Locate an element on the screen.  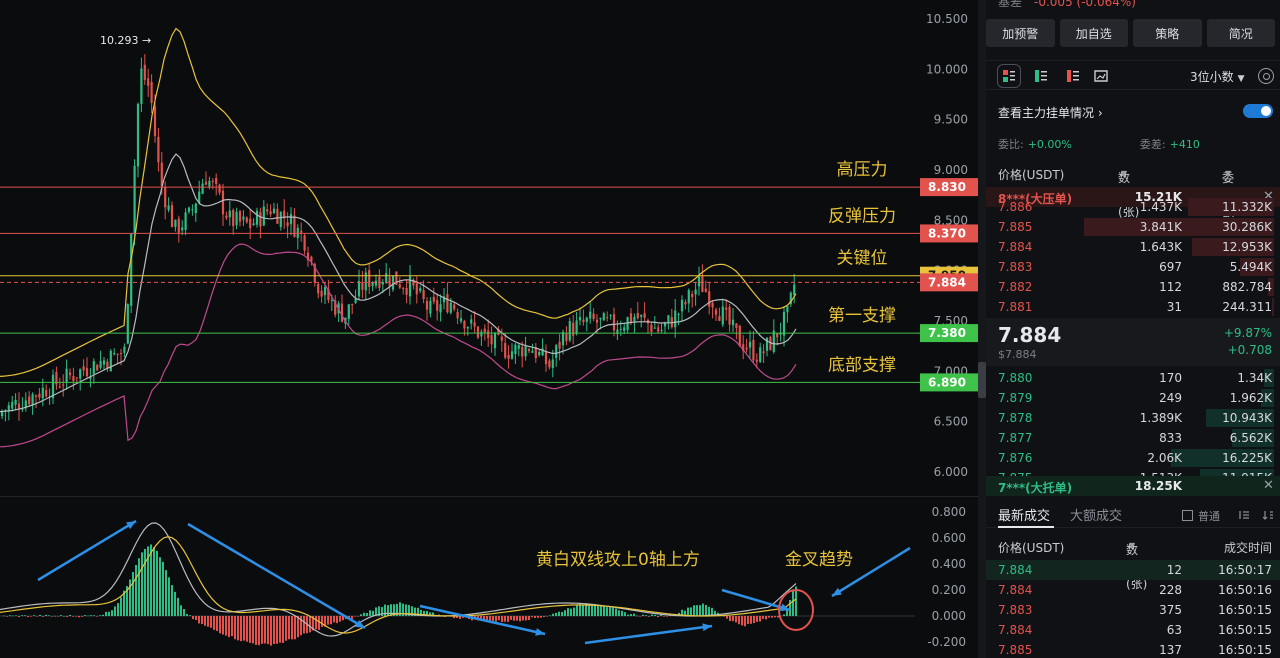
add-alert-button: 加预警 is located at coordinates (1020, 33).